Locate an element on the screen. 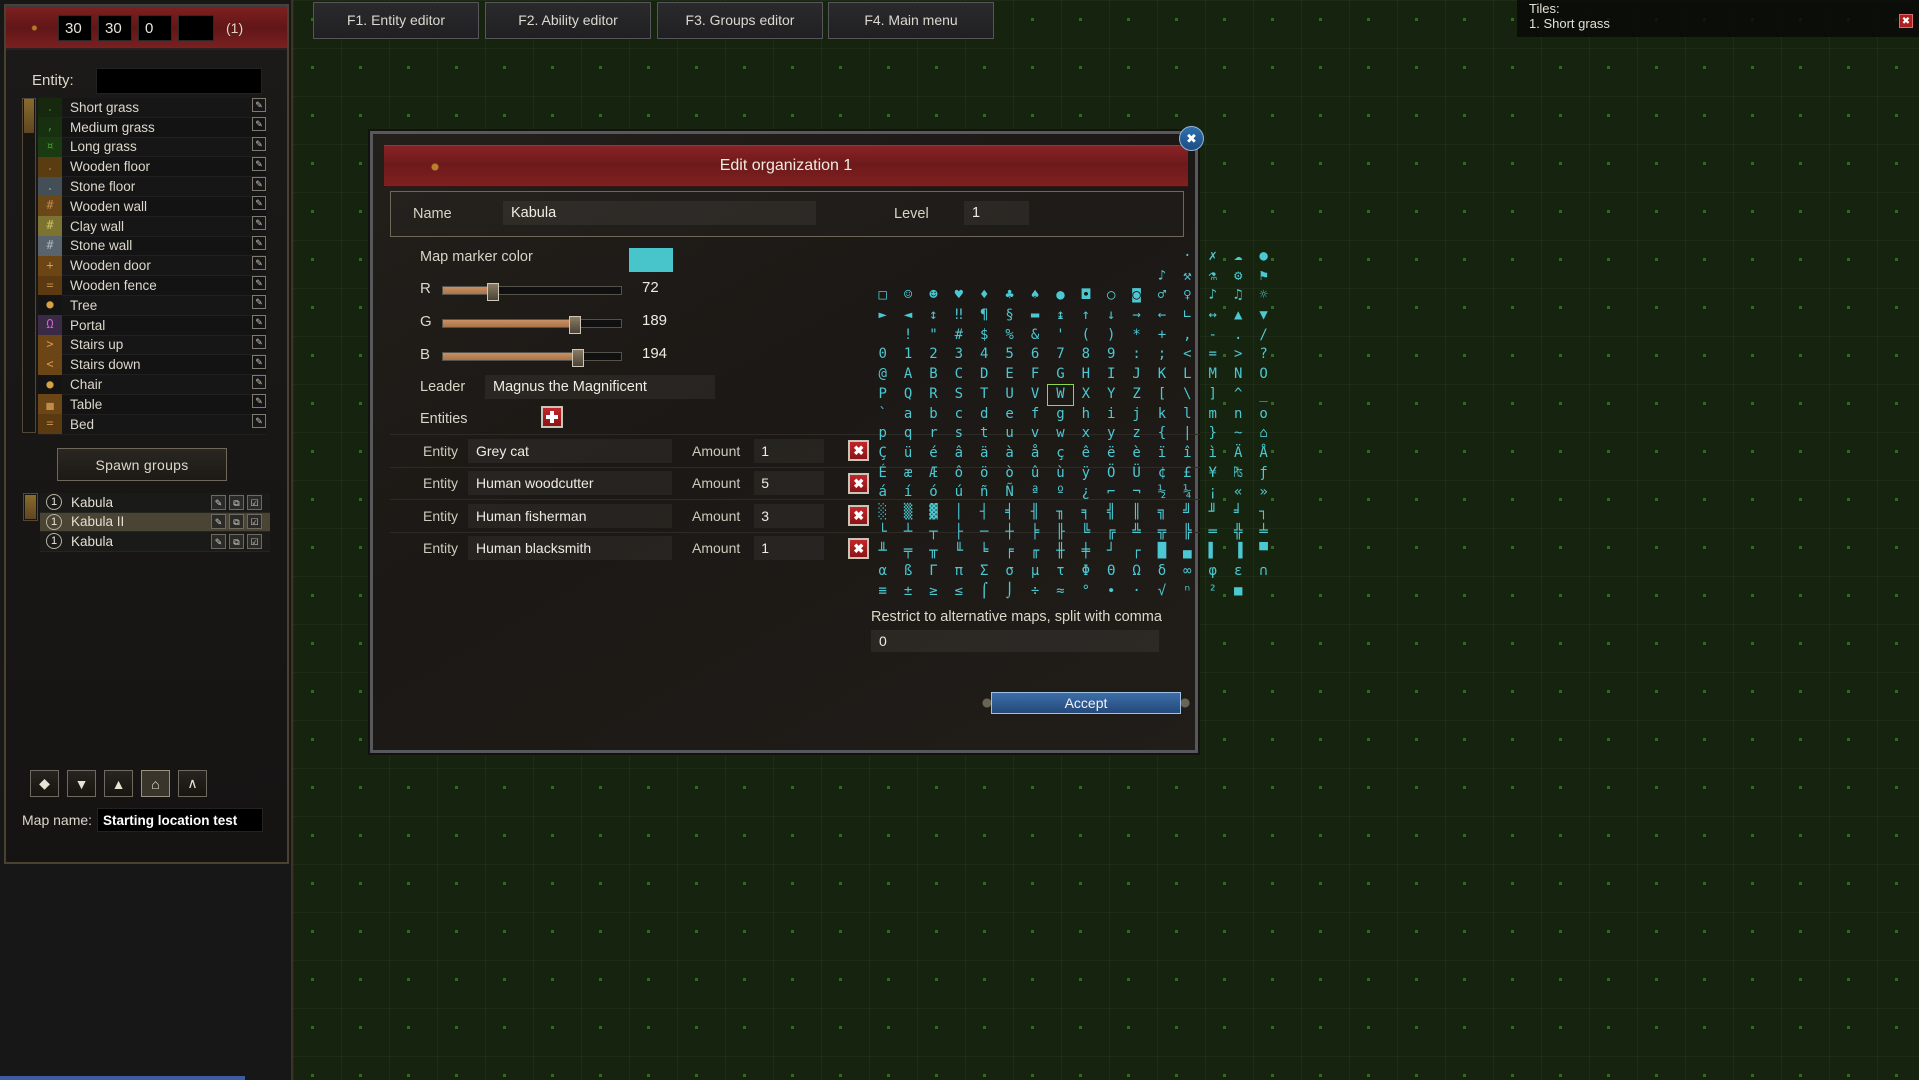  tile-row: = Bed ✎ is located at coordinates (152, 424).